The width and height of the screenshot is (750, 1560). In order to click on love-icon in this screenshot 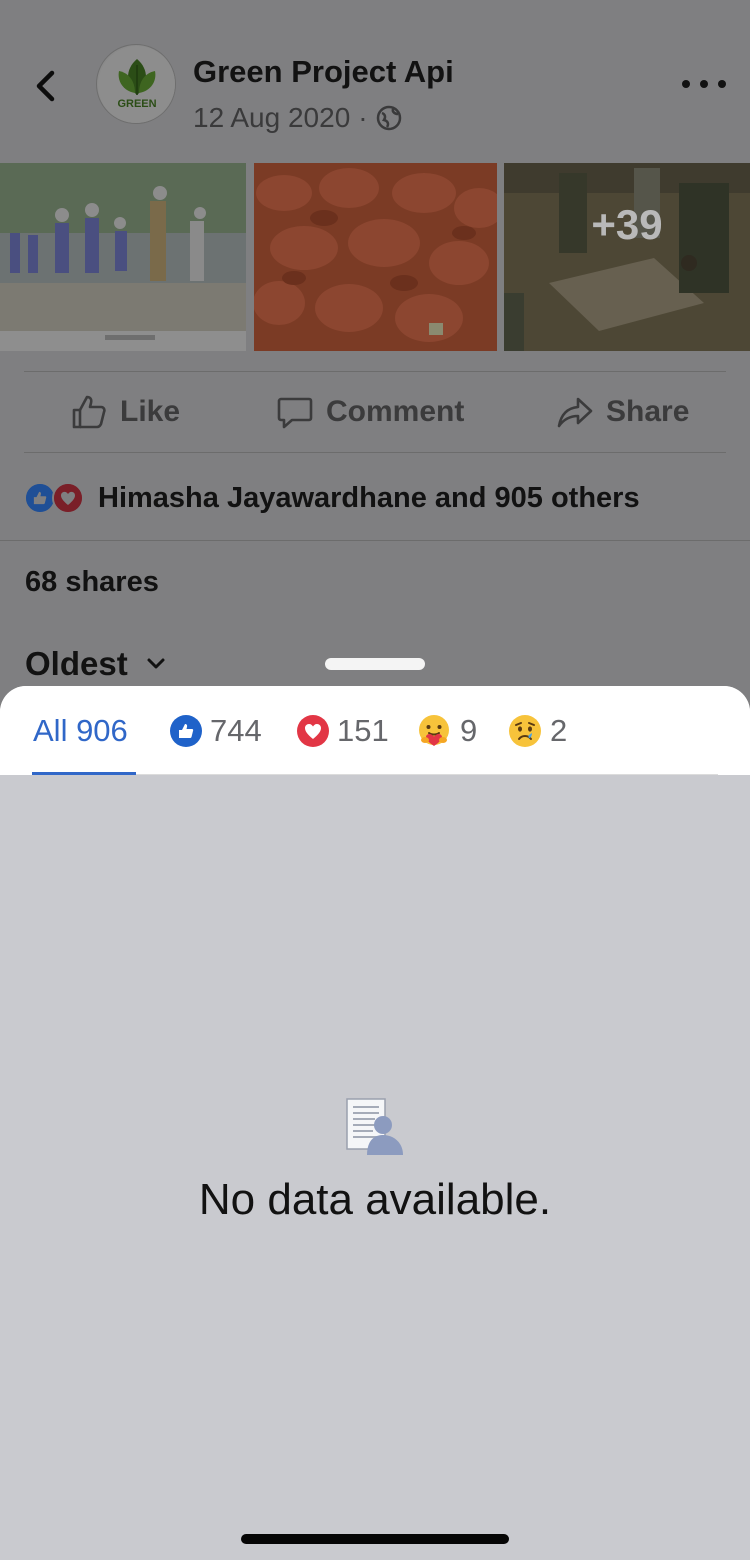, I will do `click(313, 730)`.